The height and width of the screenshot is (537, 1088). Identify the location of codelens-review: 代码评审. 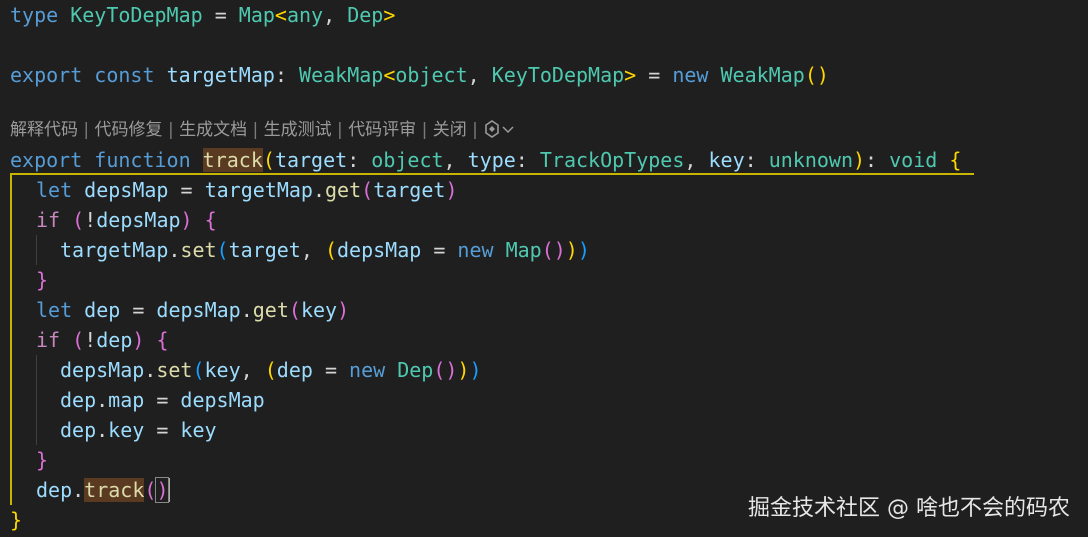
(382, 130).